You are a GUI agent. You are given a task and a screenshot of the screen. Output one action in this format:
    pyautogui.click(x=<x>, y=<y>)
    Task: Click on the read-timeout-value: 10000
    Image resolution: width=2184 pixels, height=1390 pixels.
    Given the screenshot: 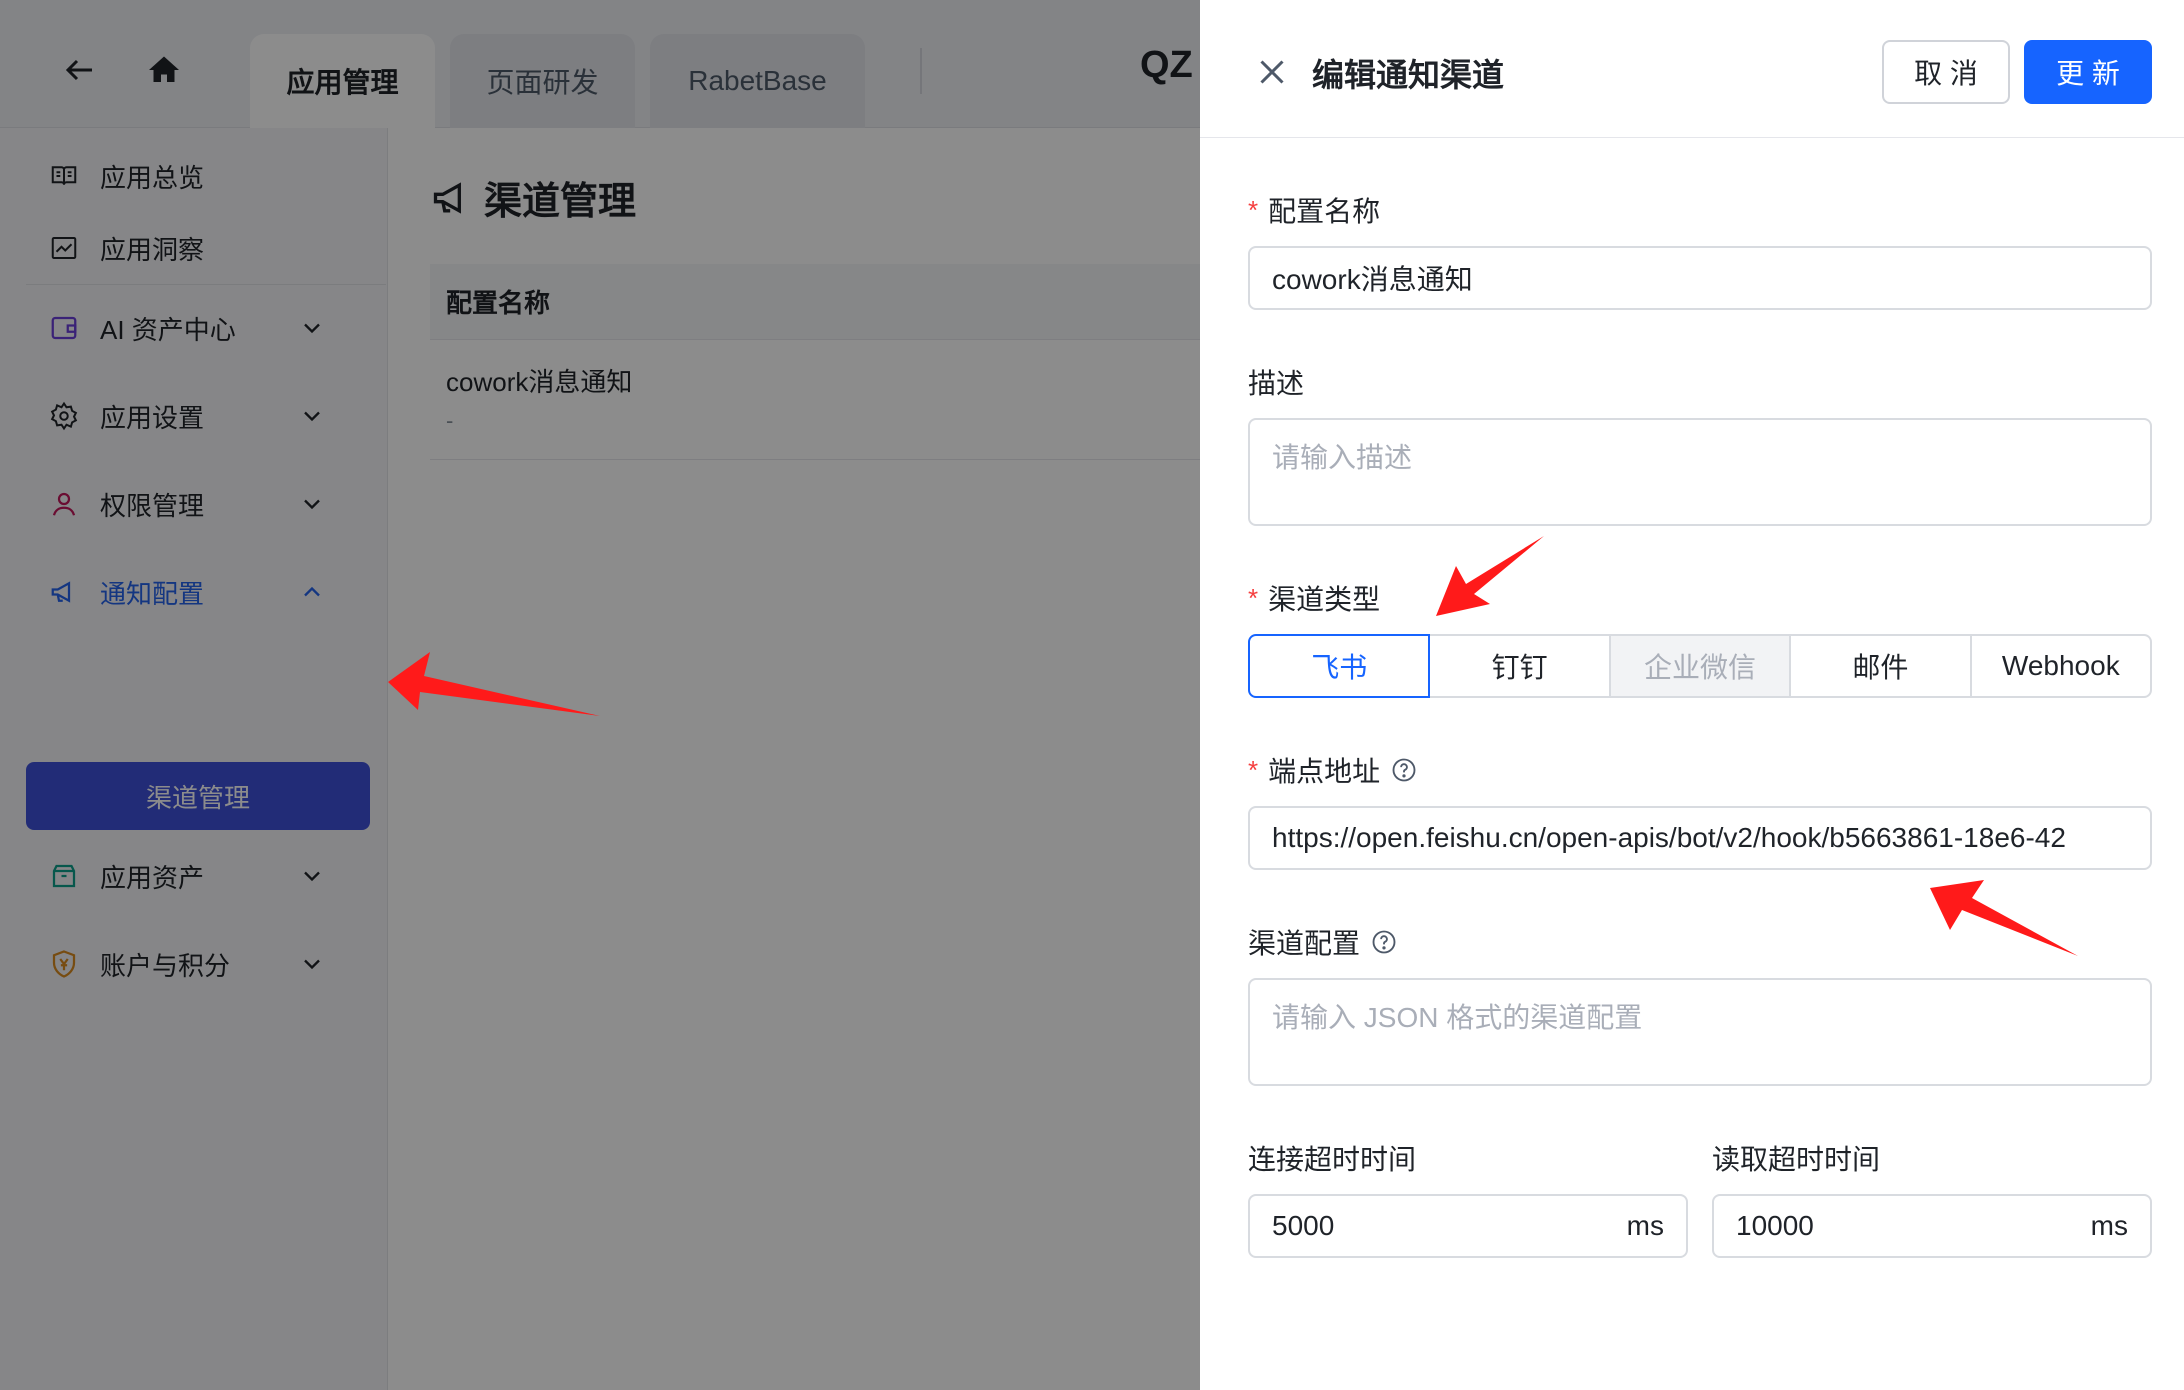 What is the action you would take?
    pyautogui.click(x=1775, y=1225)
    